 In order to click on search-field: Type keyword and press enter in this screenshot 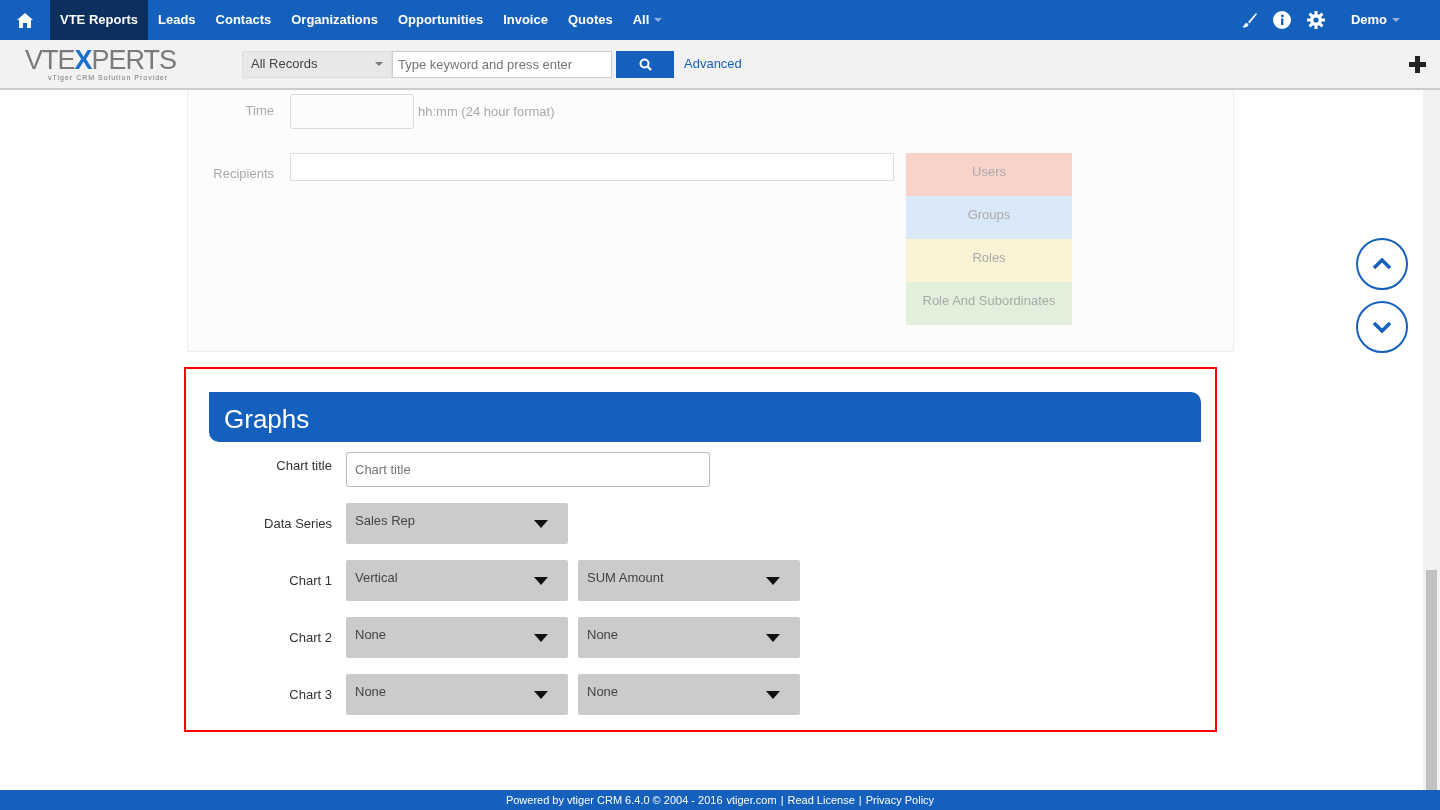, I will do `click(502, 64)`.